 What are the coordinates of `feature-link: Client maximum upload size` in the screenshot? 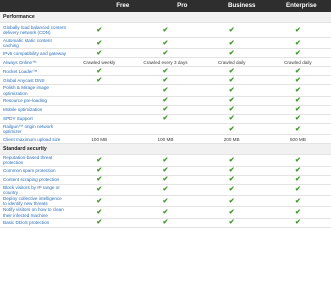 It's located at (33, 139).